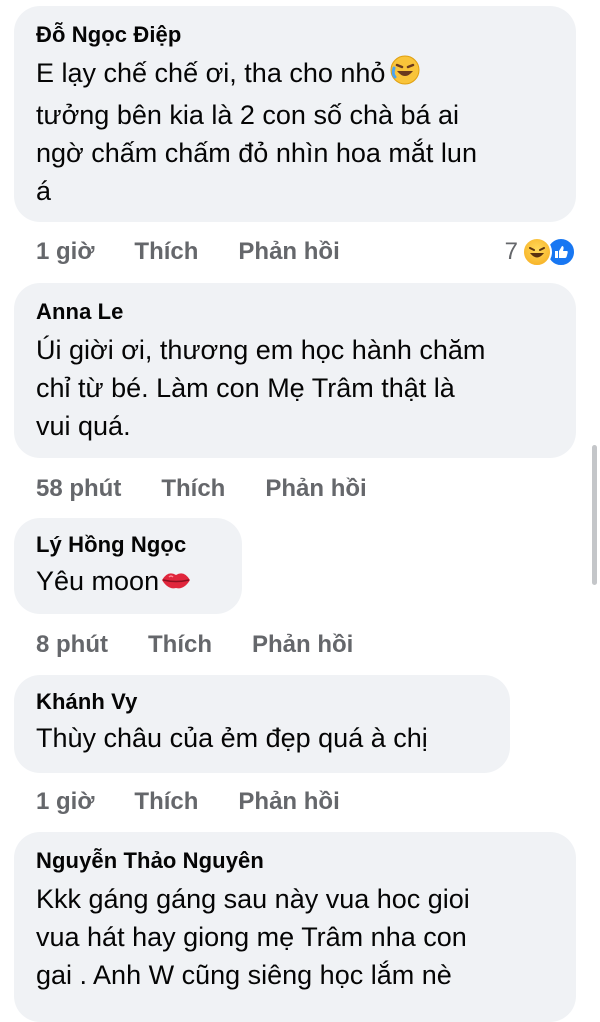  I want to click on comment-timestamp: 8 phút, so click(72, 645).